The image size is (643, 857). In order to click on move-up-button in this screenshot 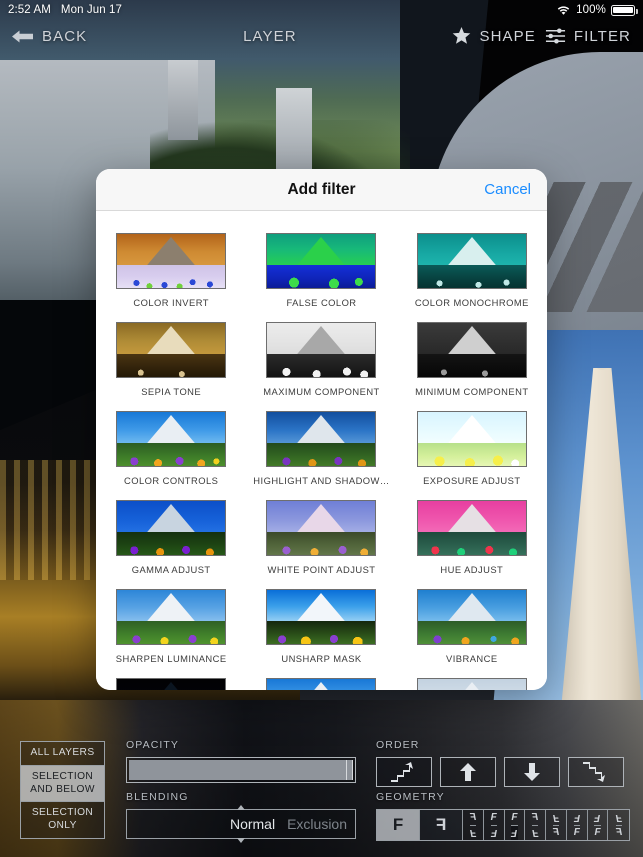, I will do `click(468, 772)`.